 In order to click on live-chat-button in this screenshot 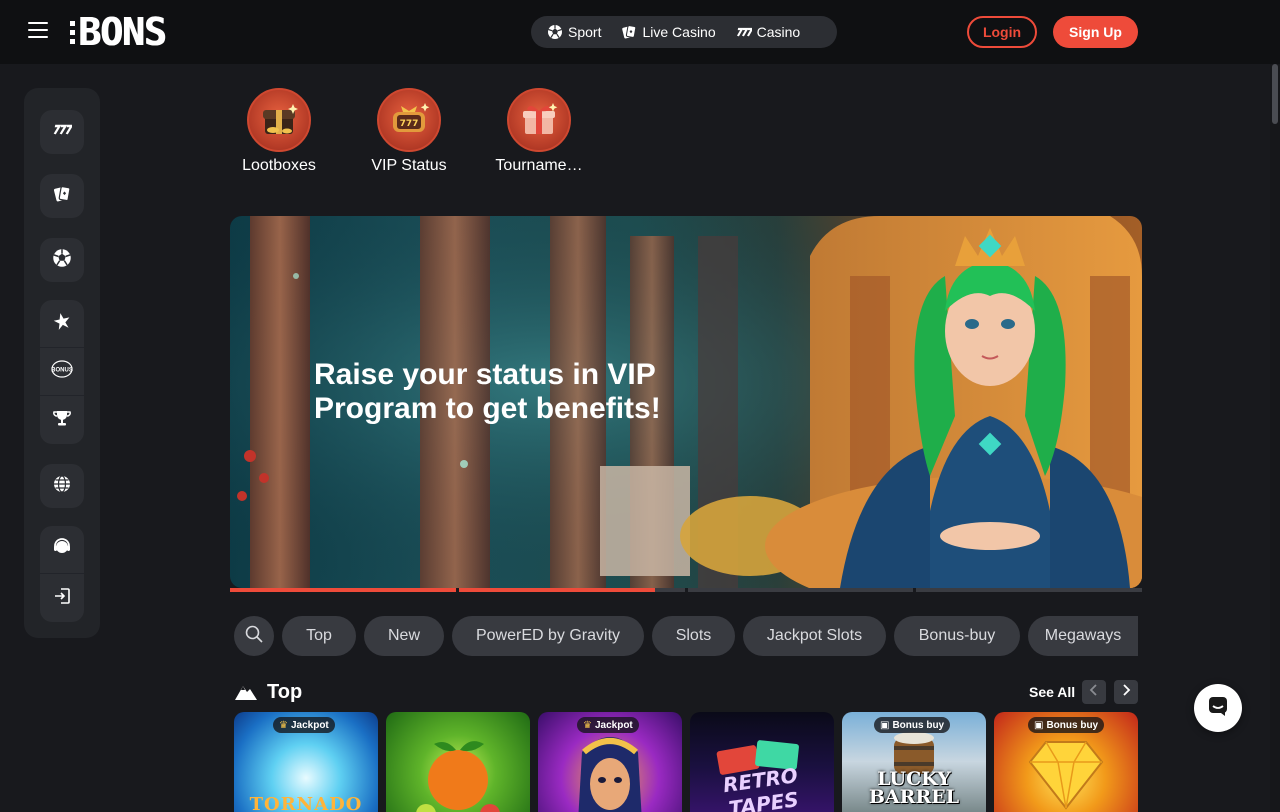, I will do `click(1218, 708)`.